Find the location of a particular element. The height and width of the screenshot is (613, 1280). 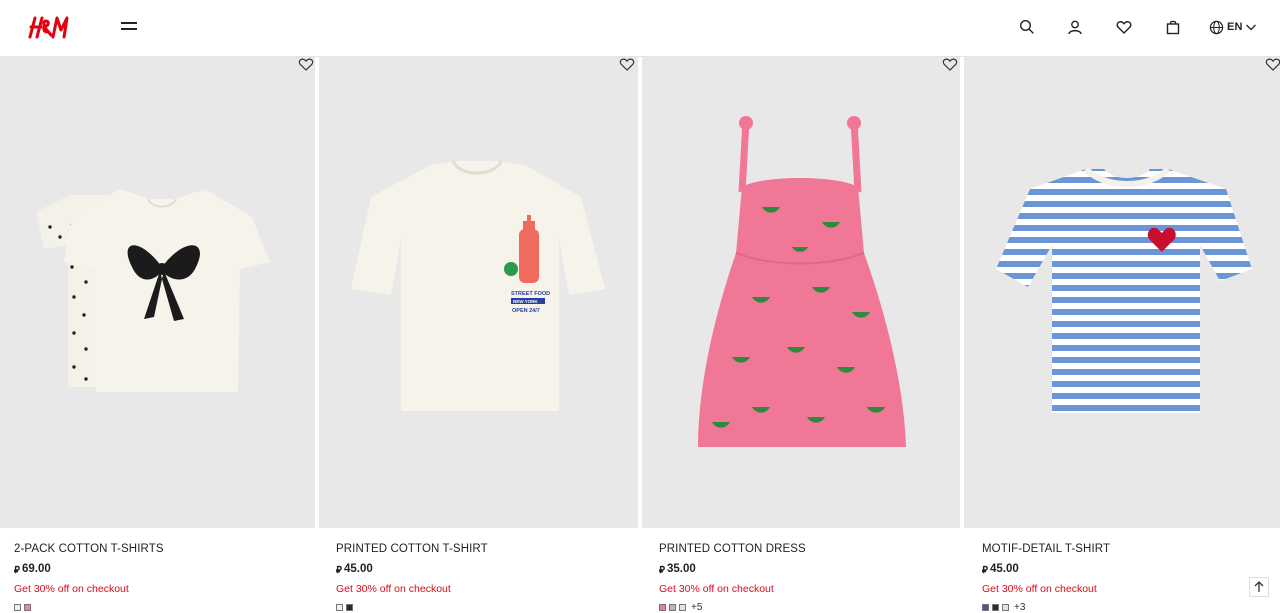

favorites-icon is located at coordinates (1124, 27).